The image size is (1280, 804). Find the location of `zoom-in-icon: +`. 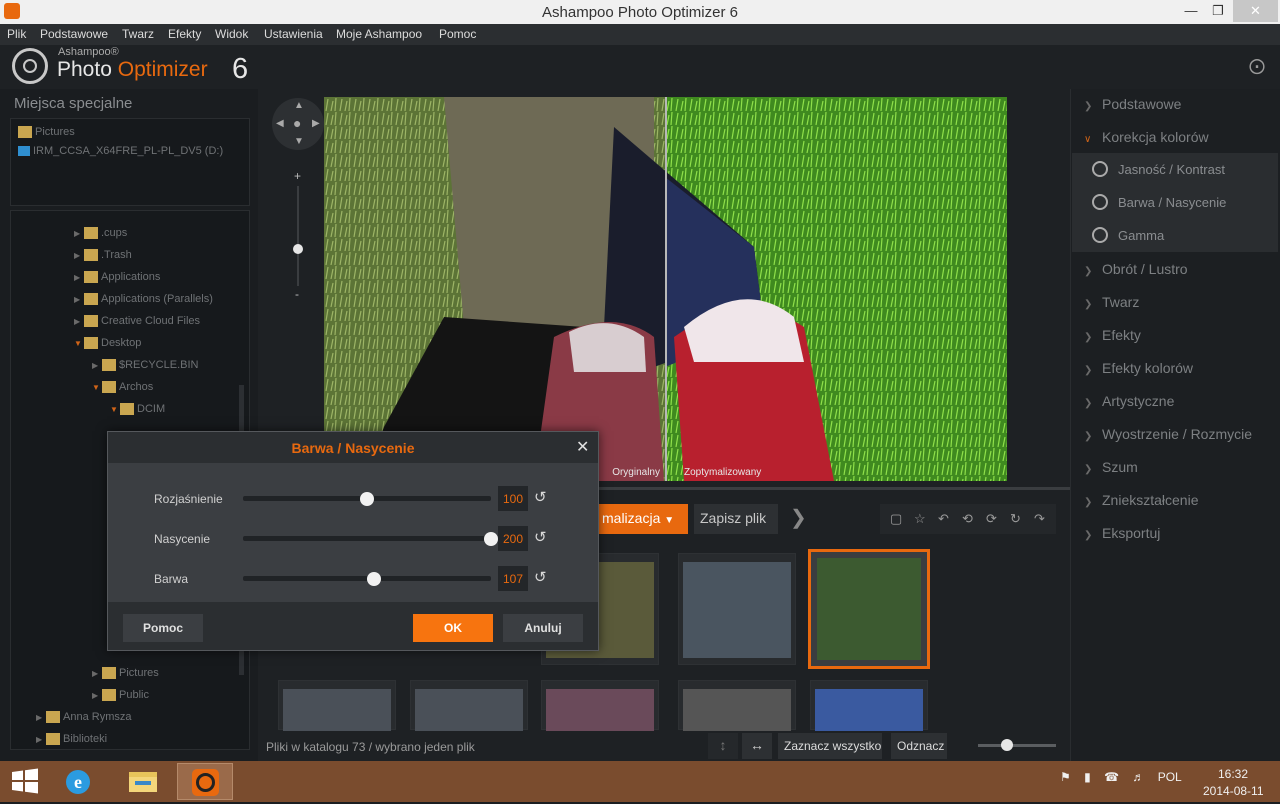

zoom-in-icon: + is located at coordinates (297, 176).